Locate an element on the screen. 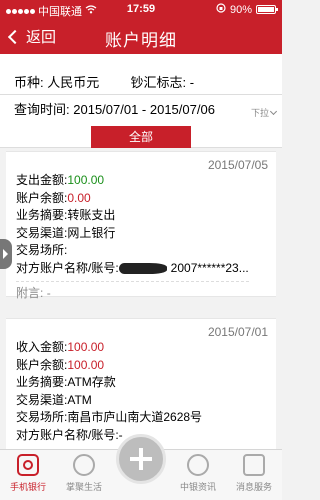 Image resolution: width=320 pixels, height=500 pixels. balance-value: 100.00 is located at coordinates (86, 364).